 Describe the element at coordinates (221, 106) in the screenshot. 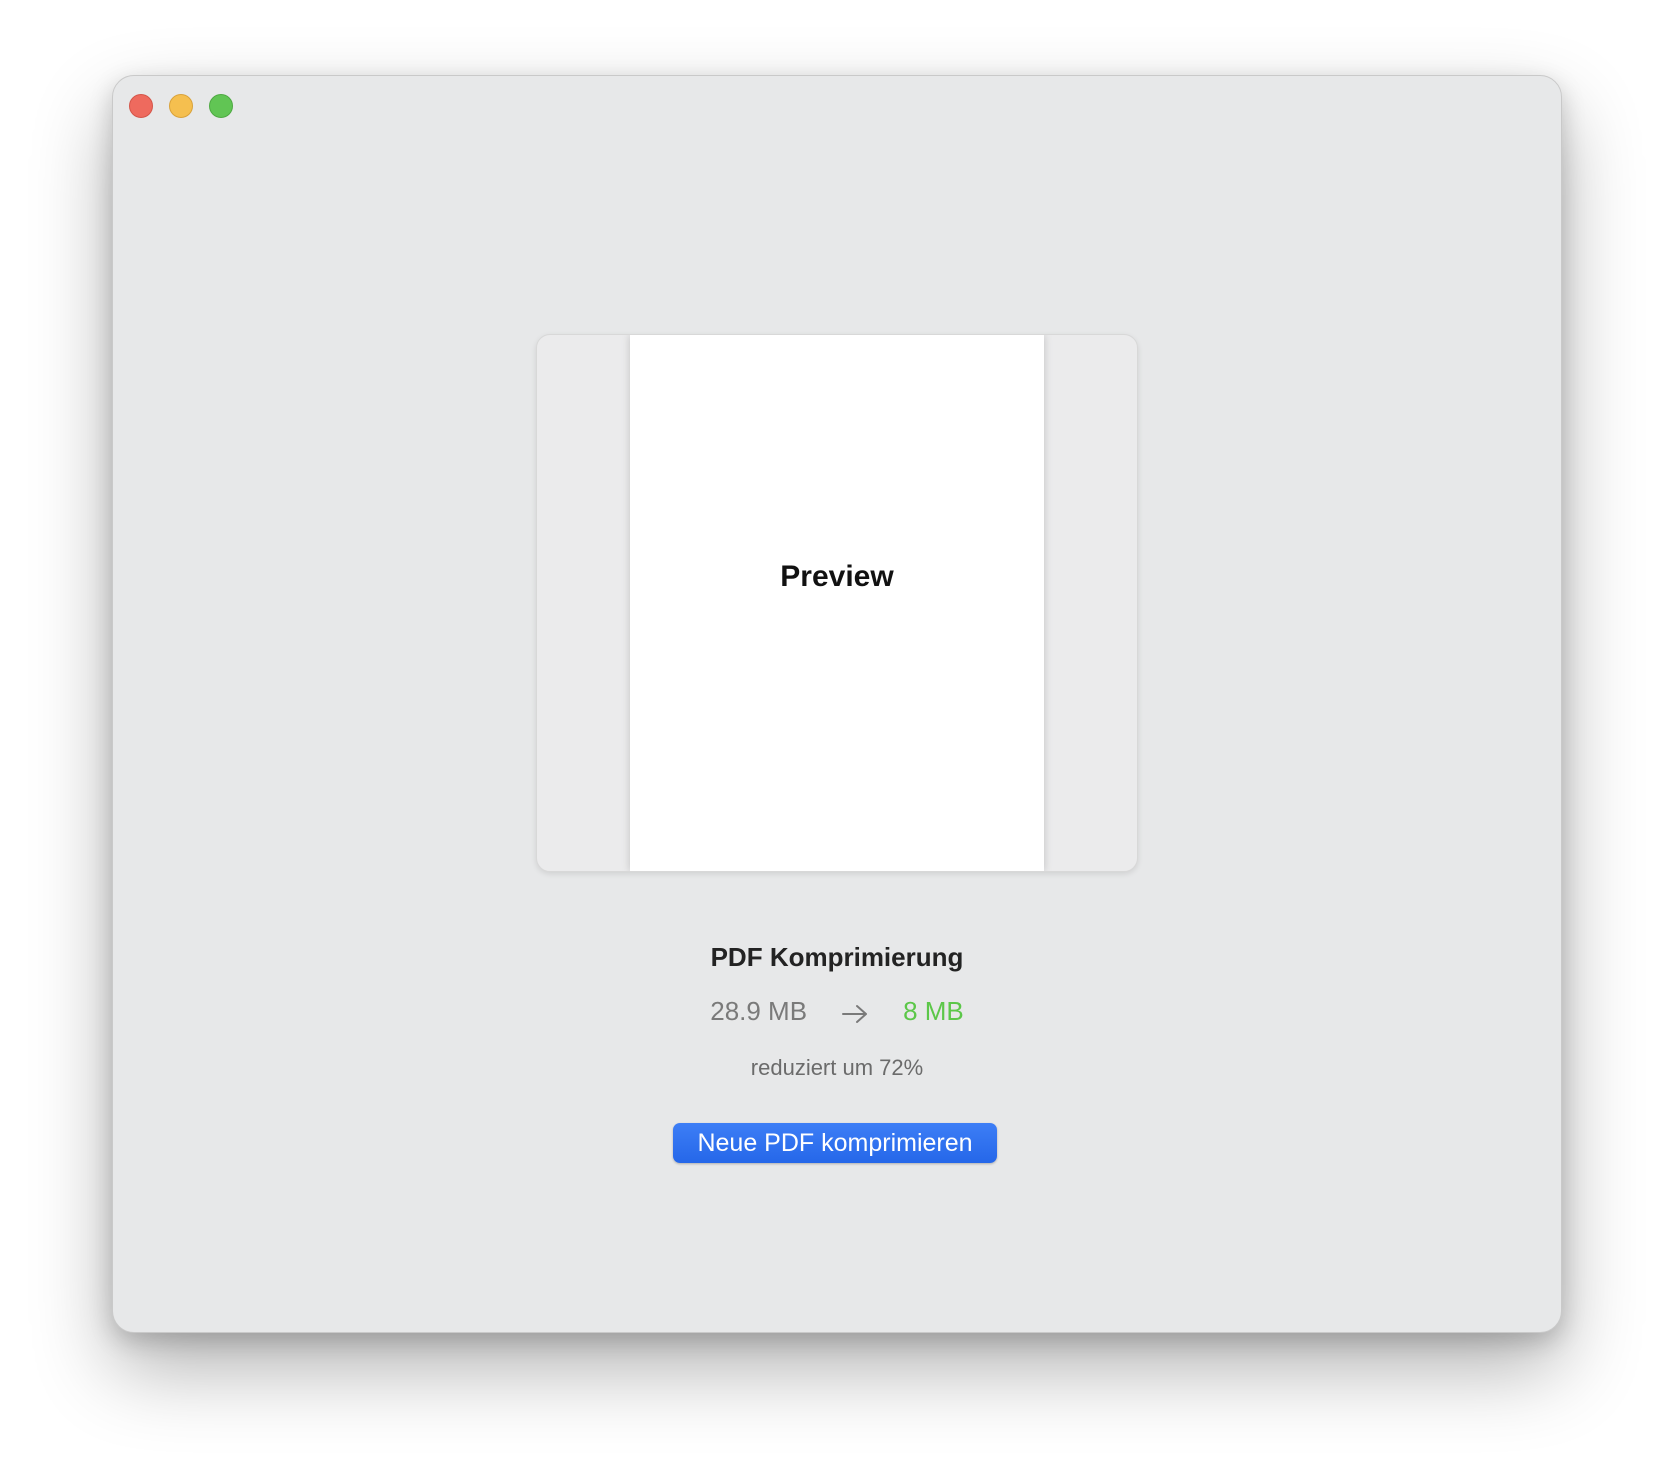

I see `zoom-window-button` at that location.